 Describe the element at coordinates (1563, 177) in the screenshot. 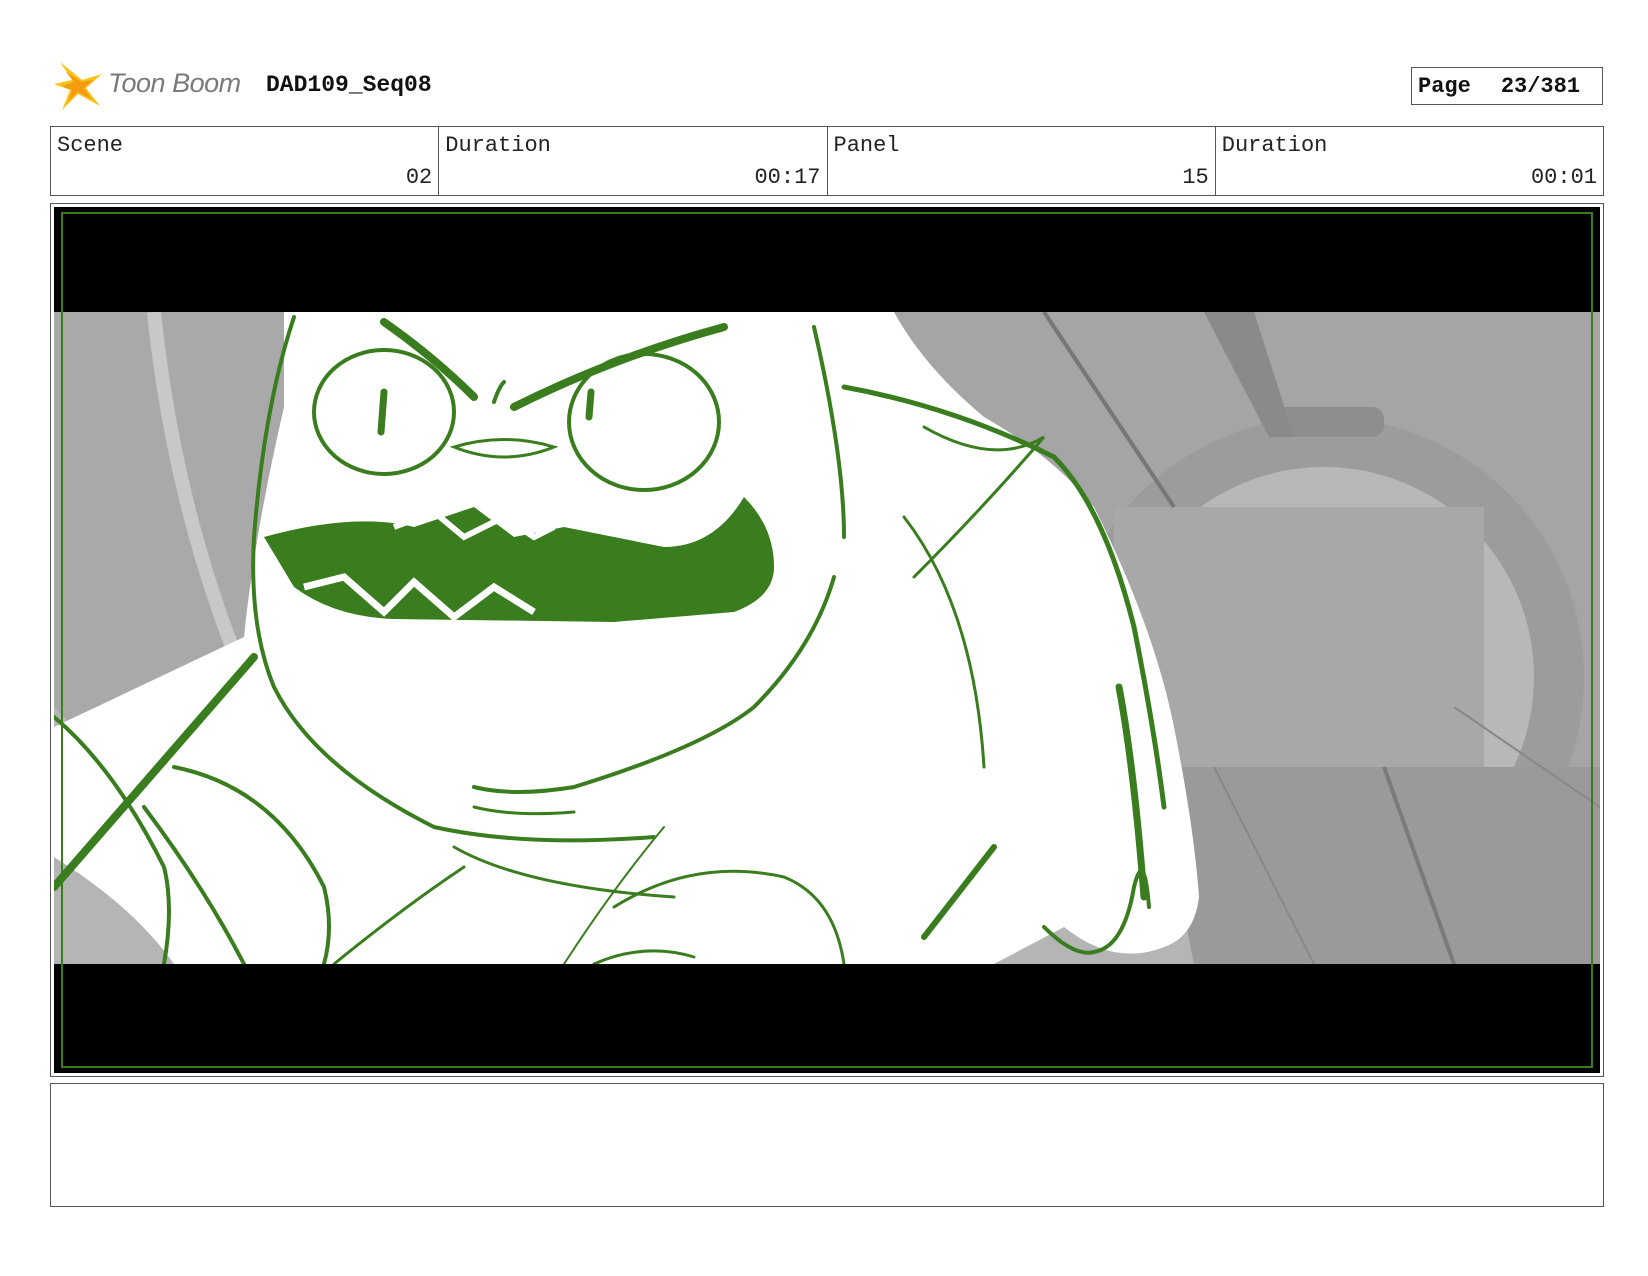

I see `panel-duration-value: 00:01` at that location.